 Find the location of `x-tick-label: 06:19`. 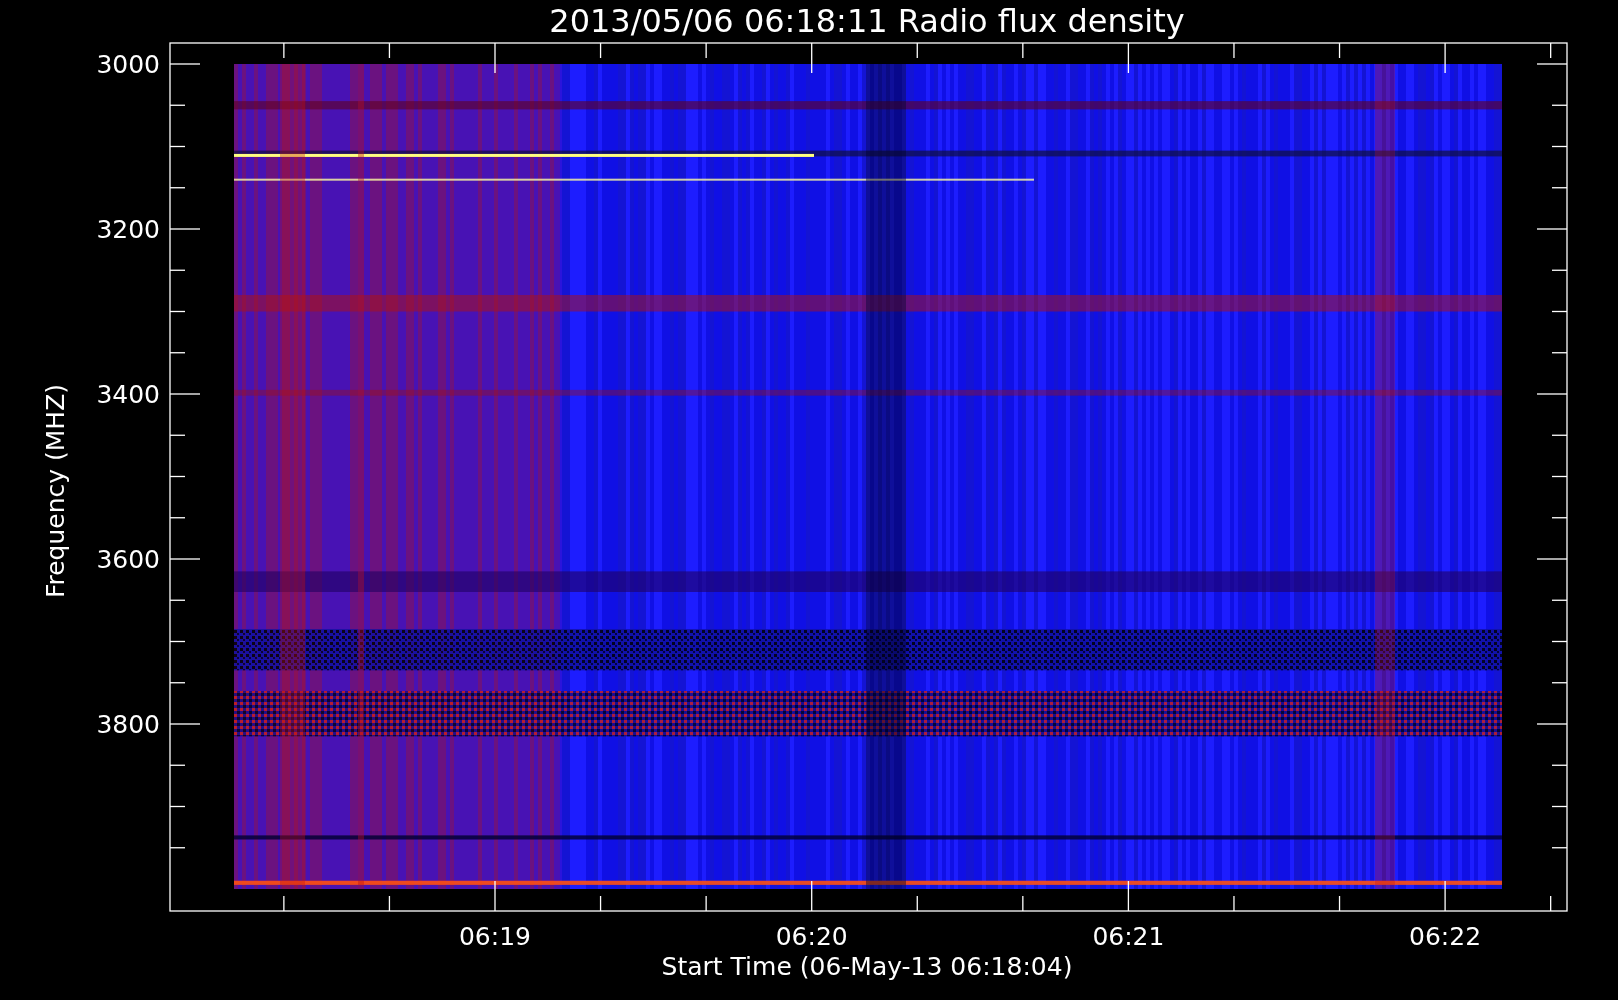

x-tick-label: 06:19 is located at coordinates (495, 936).